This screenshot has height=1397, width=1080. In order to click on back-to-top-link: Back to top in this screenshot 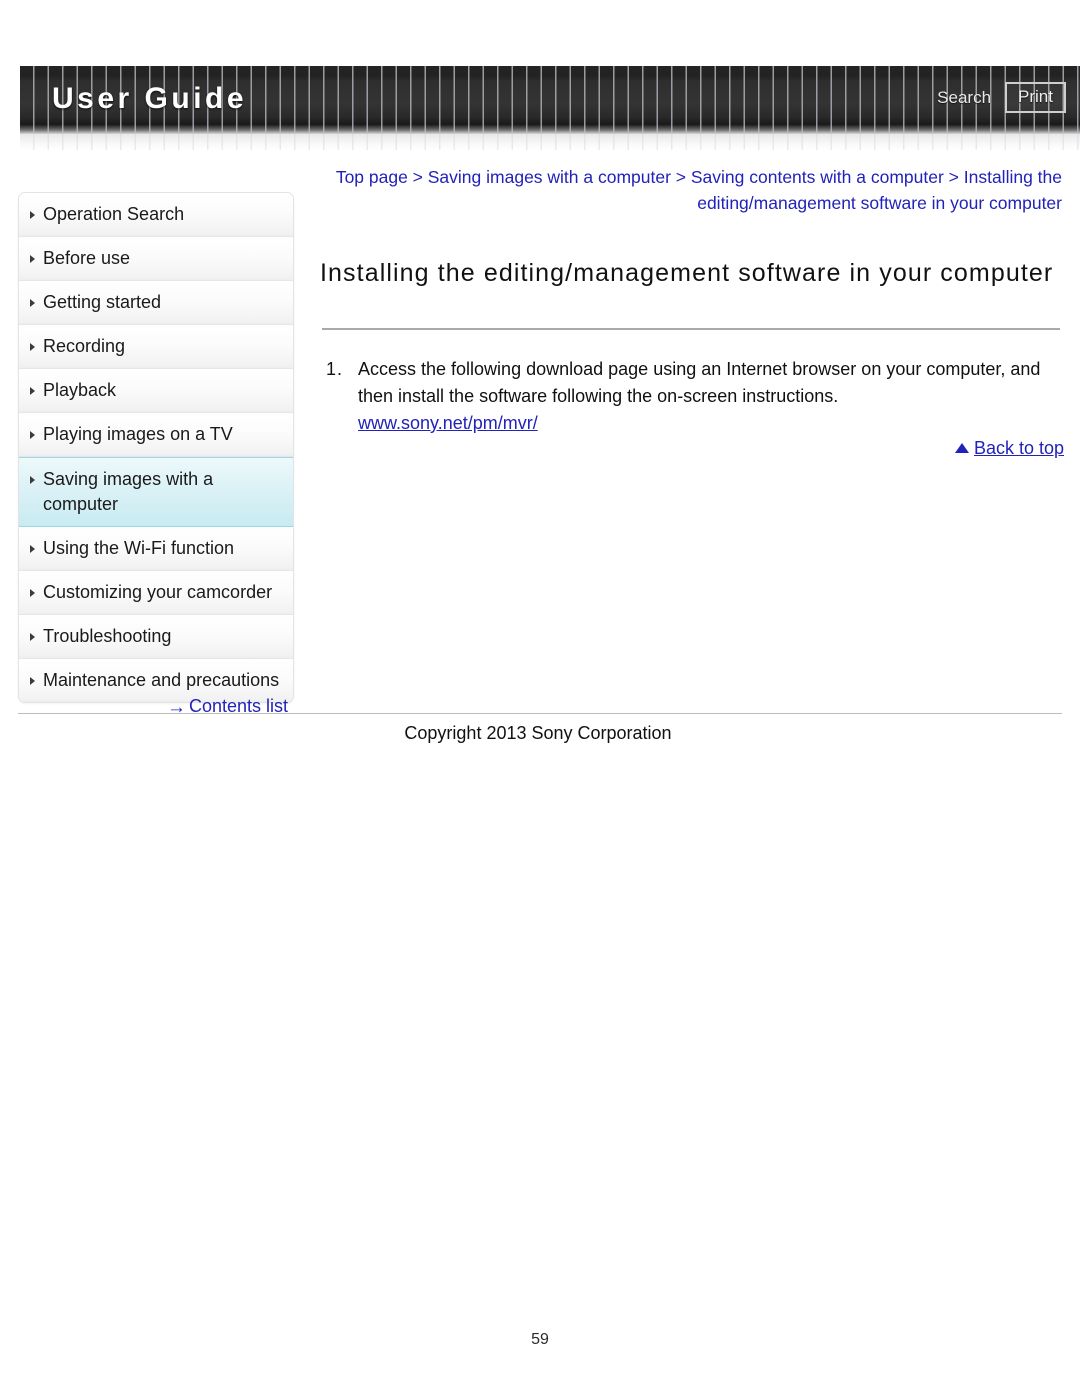, I will do `click(1009, 448)`.